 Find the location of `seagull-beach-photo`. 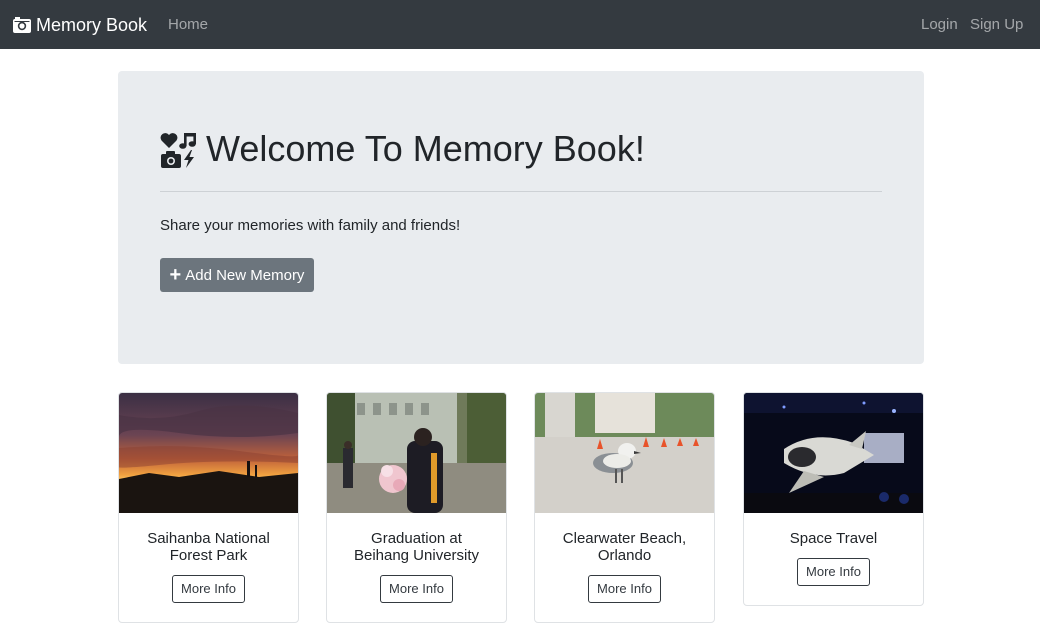

seagull-beach-photo is located at coordinates (624, 453).